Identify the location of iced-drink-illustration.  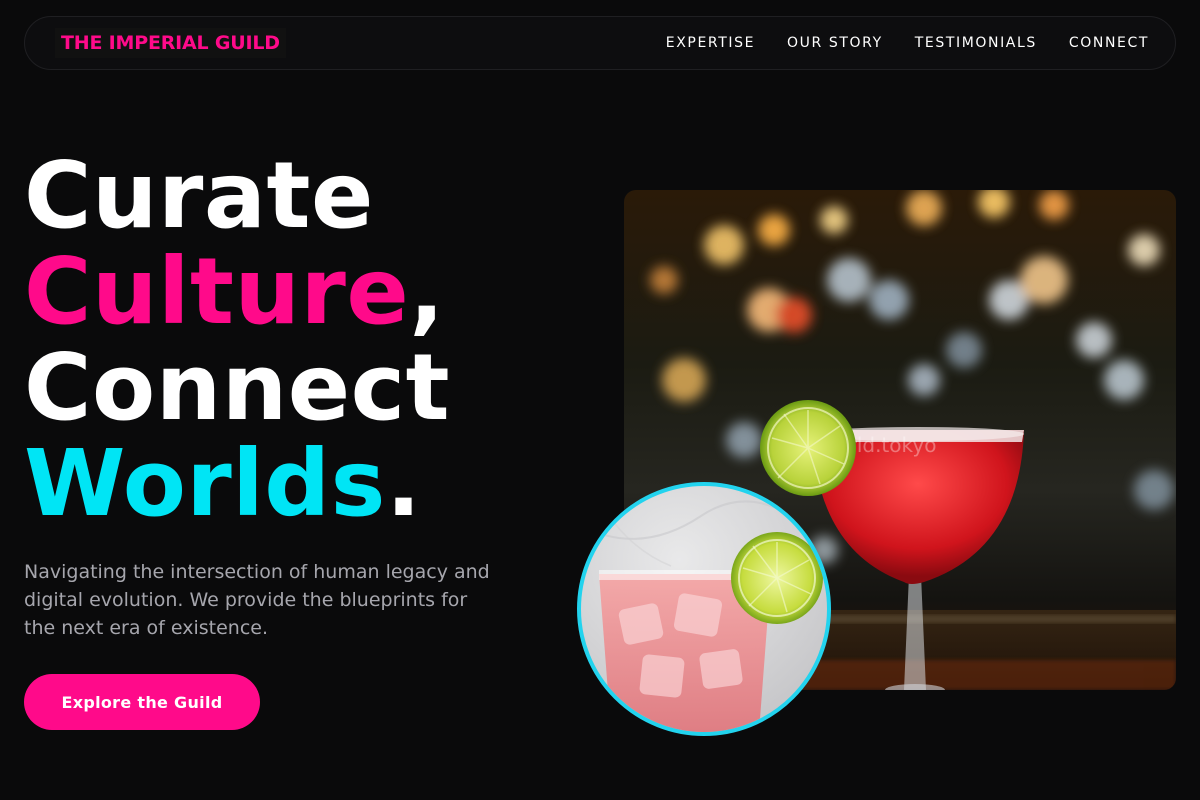
(704, 609).